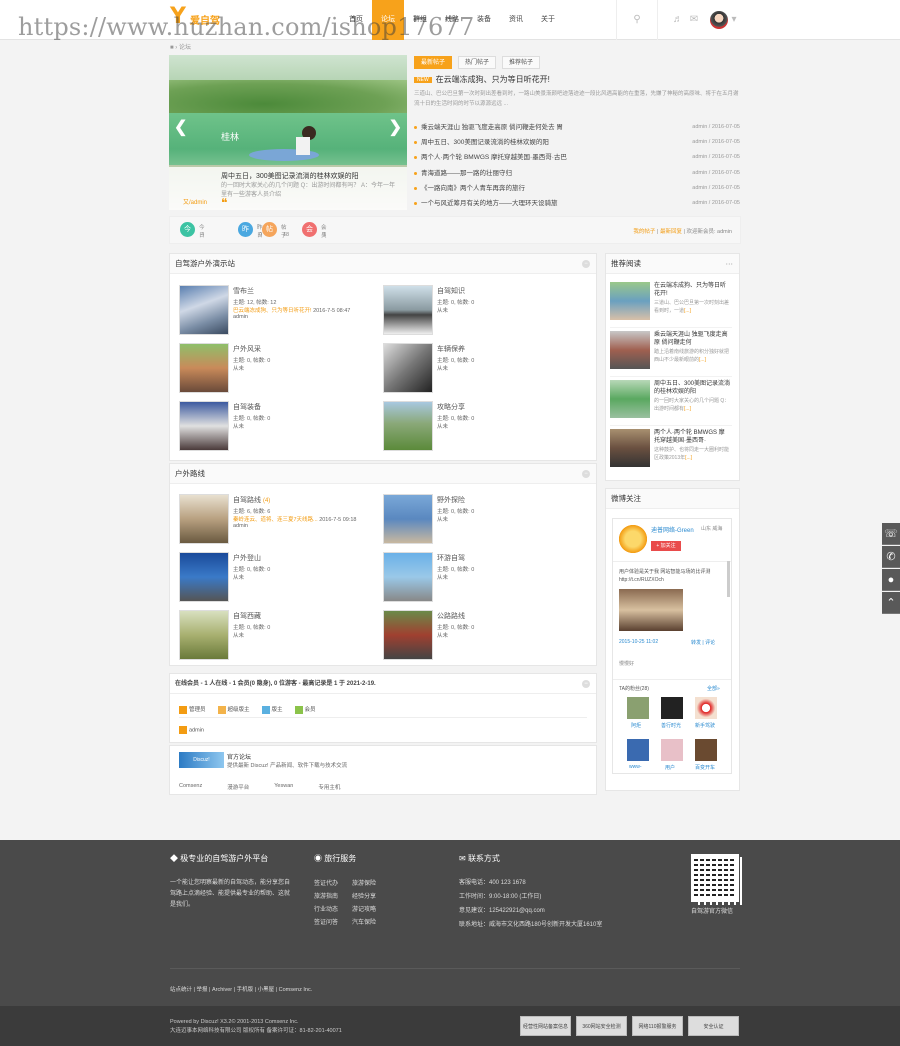 The image size is (900, 1046). I want to click on link-manyou: 漫游平台, so click(238, 787).